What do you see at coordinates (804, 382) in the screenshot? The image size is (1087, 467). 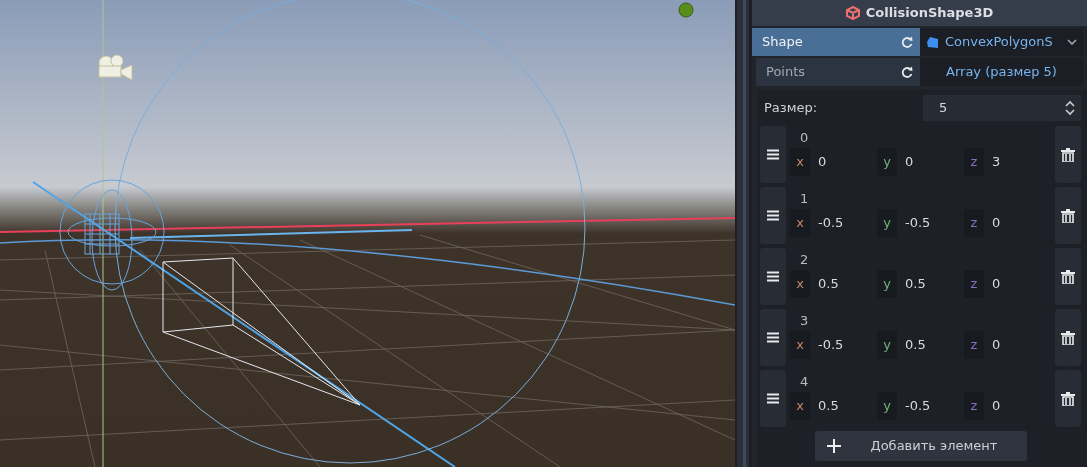 I see `element-index: 4` at bounding box center [804, 382].